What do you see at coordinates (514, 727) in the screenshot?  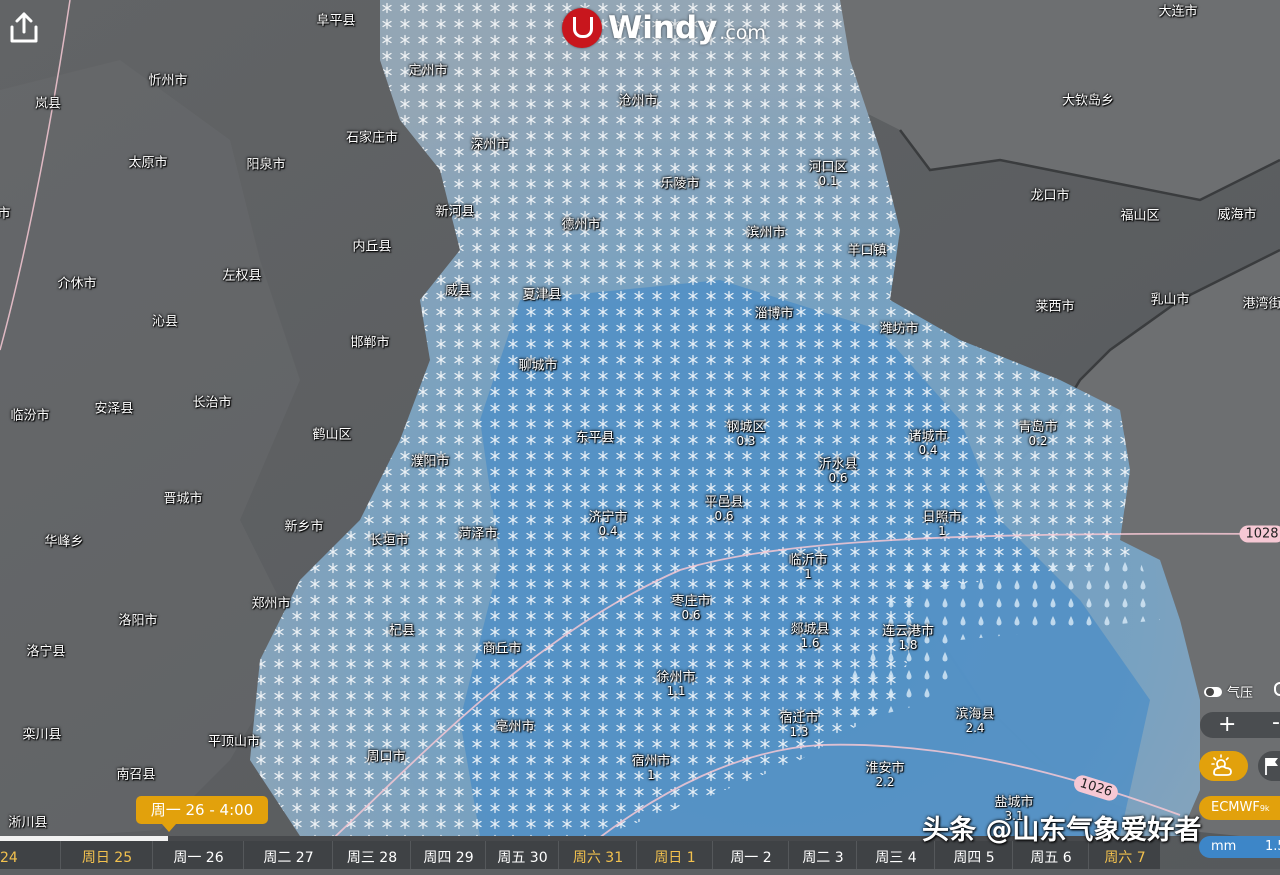 I see `city-label: 亳州市` at bounding box center [514, 727].